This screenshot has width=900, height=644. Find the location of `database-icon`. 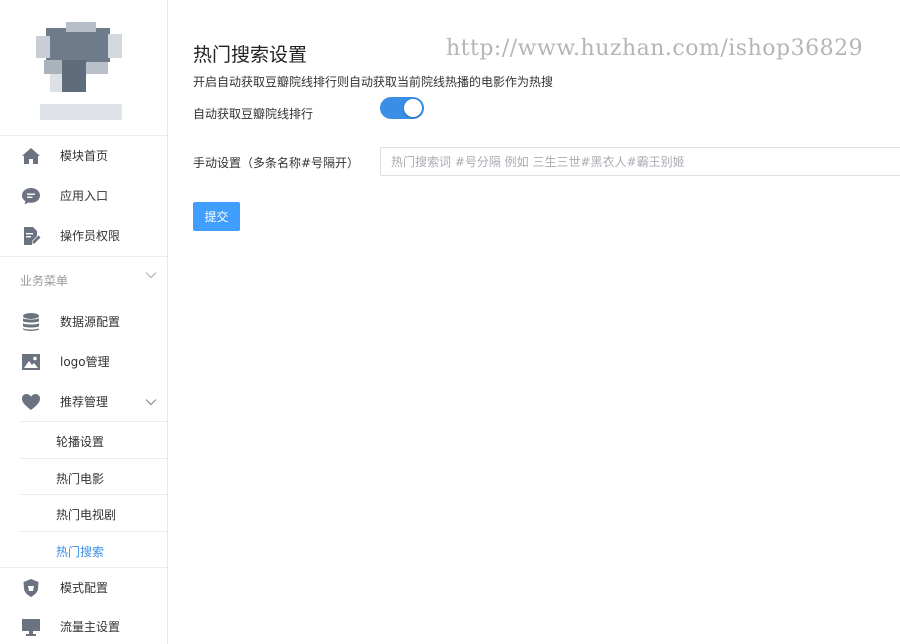

database-icon is located at coordinates (31, 322).